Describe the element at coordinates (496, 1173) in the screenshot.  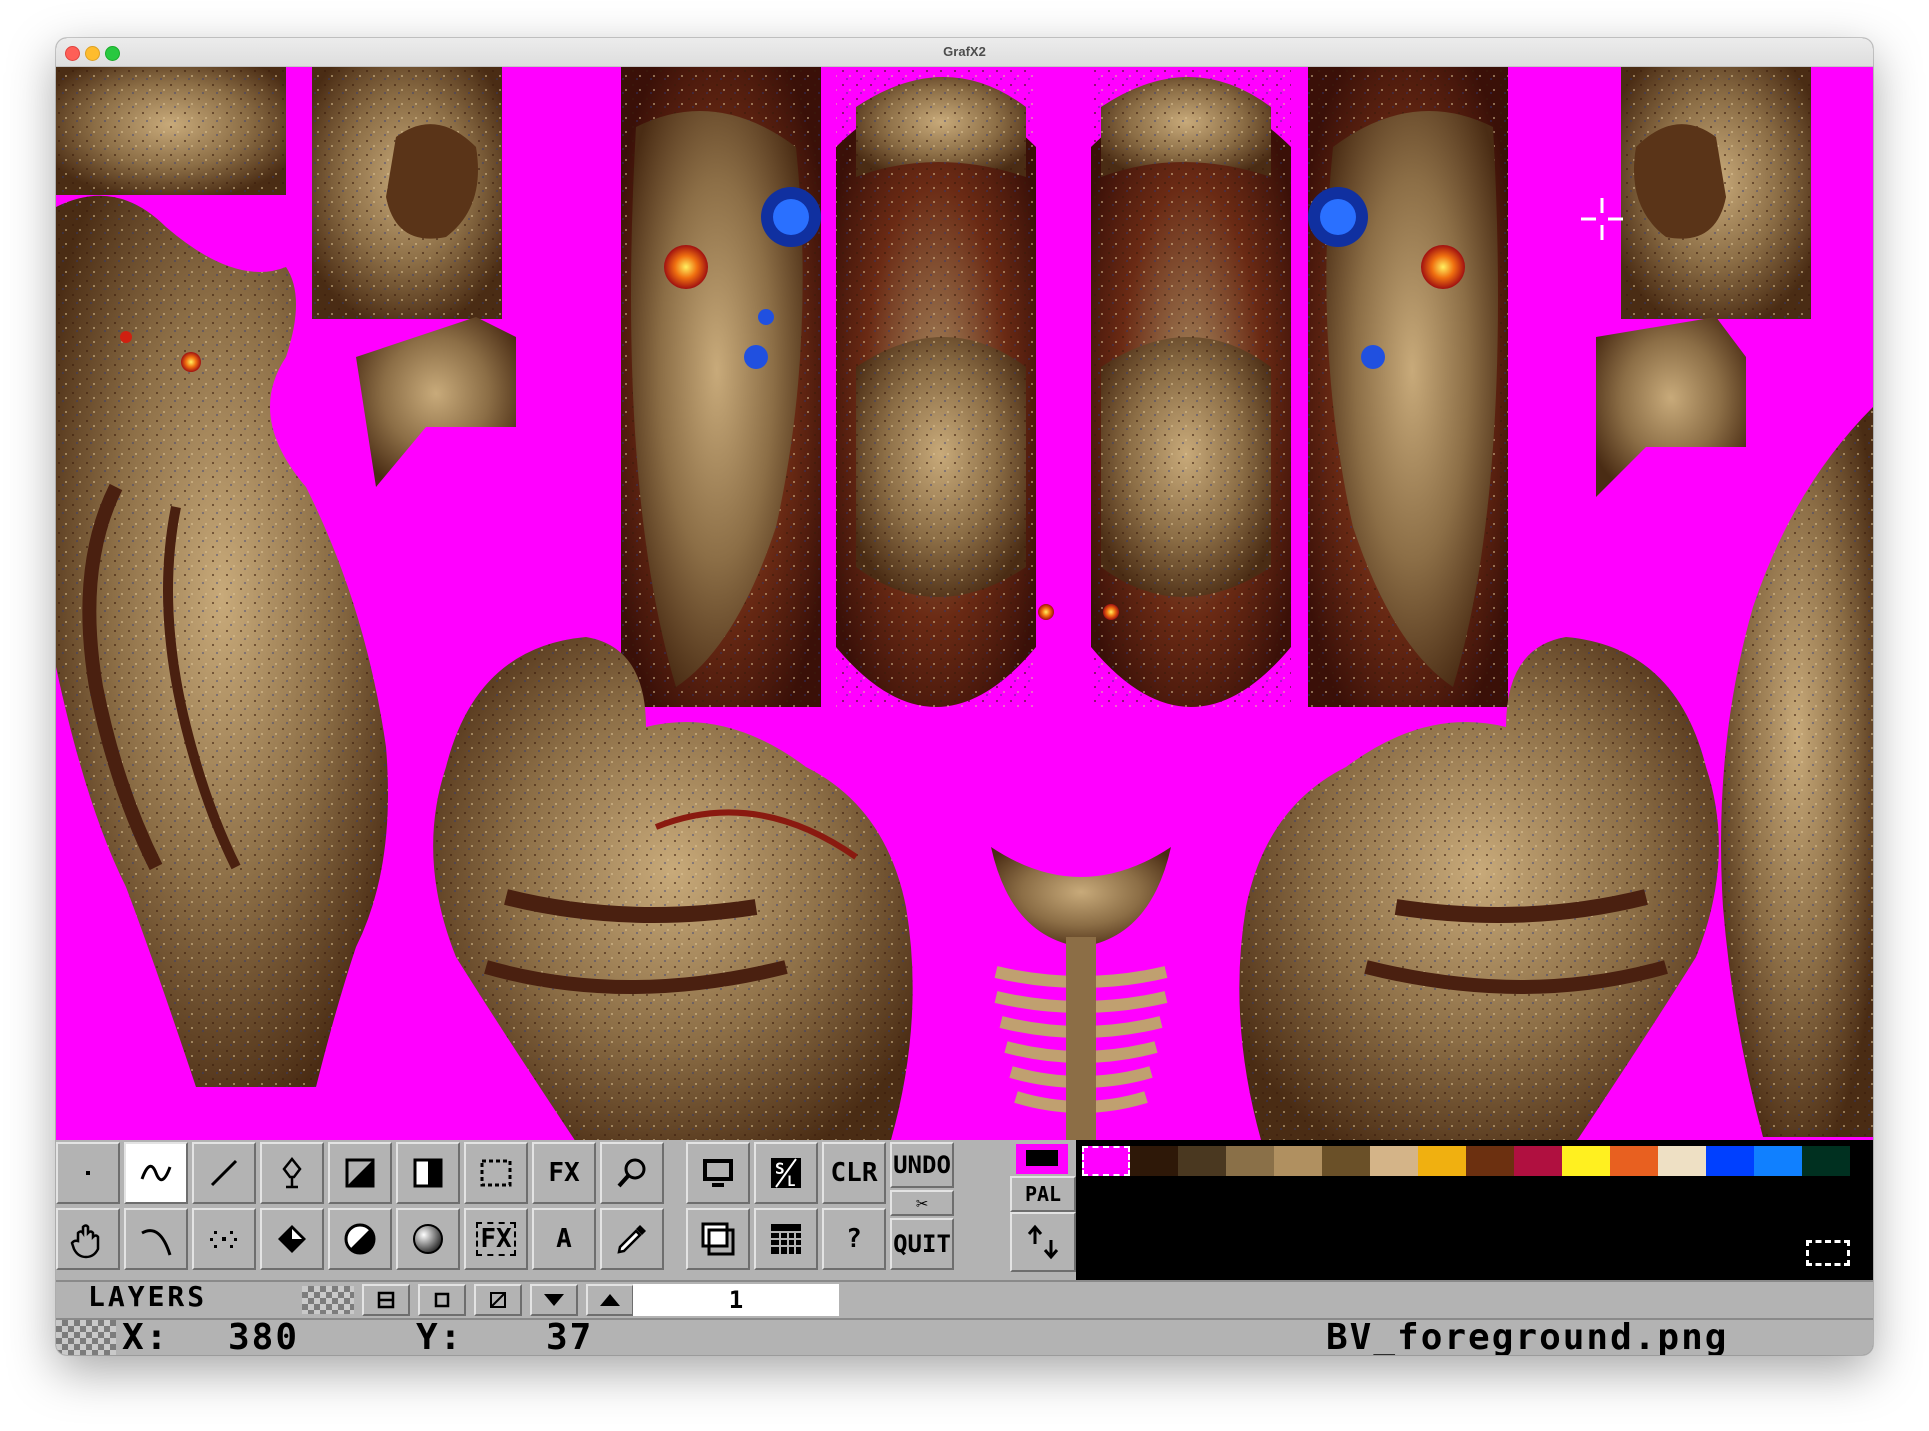
I see `brush-grab-icon` at that location.